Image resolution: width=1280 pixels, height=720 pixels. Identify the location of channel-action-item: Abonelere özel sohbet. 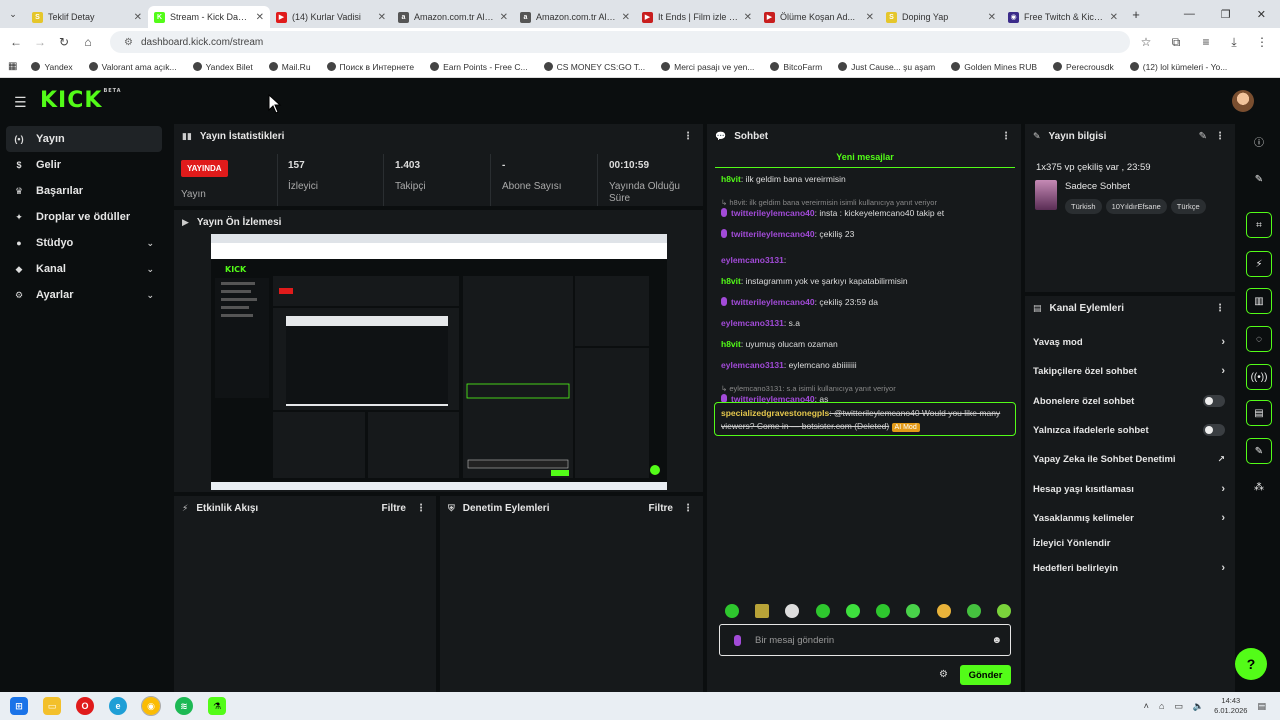
(1130, 401).